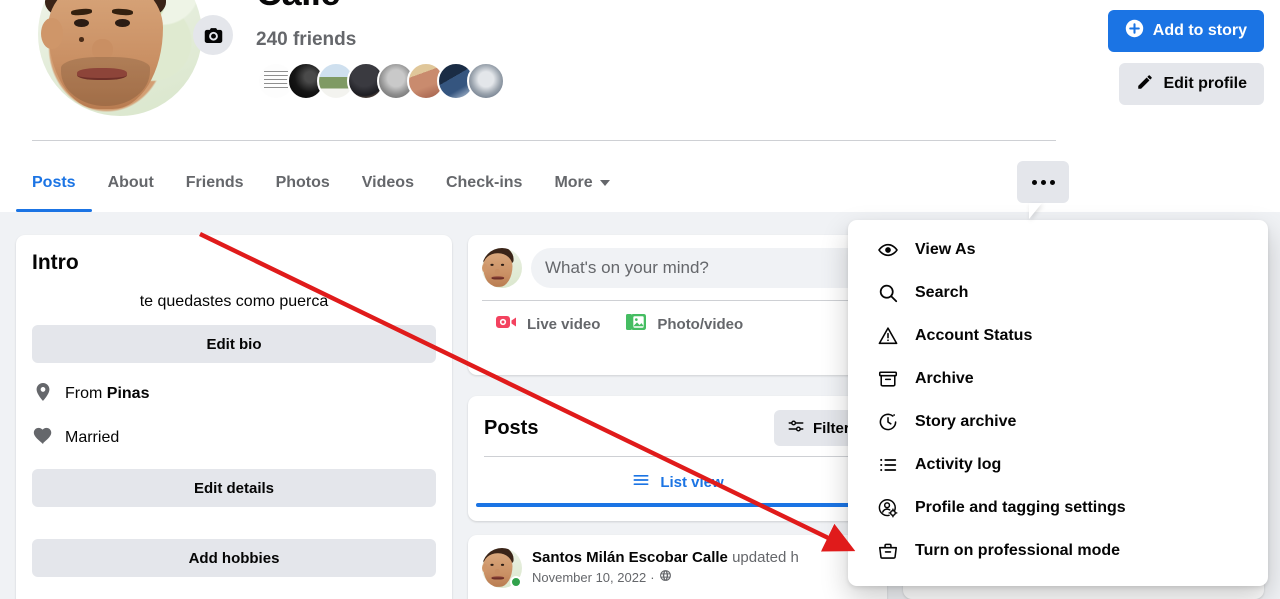 This screenshot has height=599, width=1280. I want to click on photo-video-button: Photo/video, so click(683, 324).